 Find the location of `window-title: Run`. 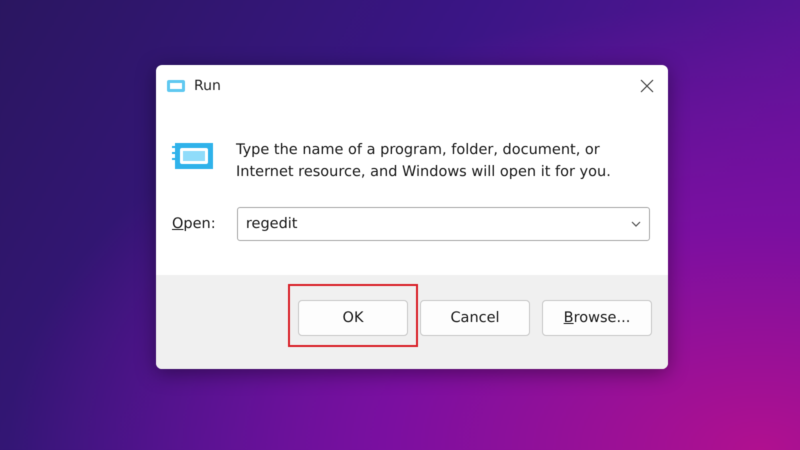

window-title: Run is located at coordinates (208, 86).